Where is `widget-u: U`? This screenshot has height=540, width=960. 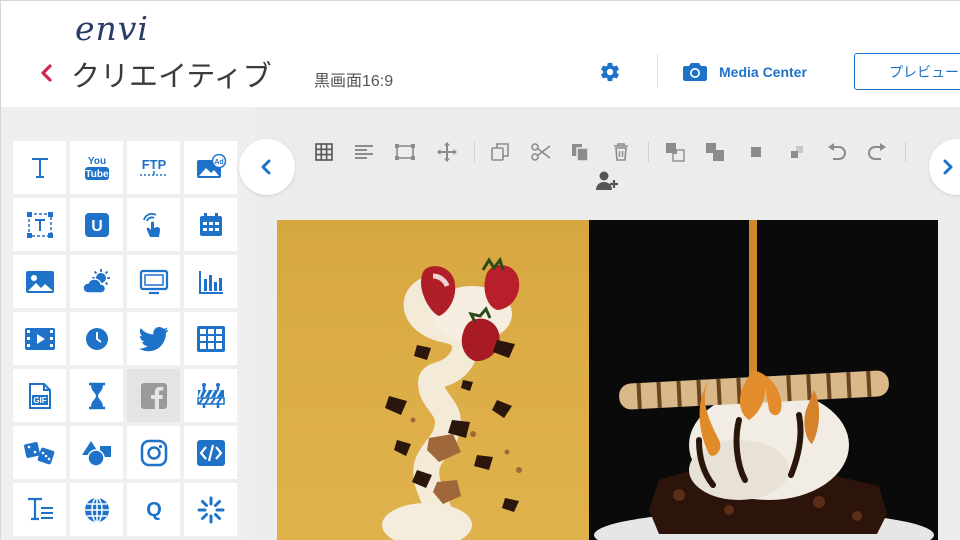 widget-u: U is located at coordinates (96, 224).